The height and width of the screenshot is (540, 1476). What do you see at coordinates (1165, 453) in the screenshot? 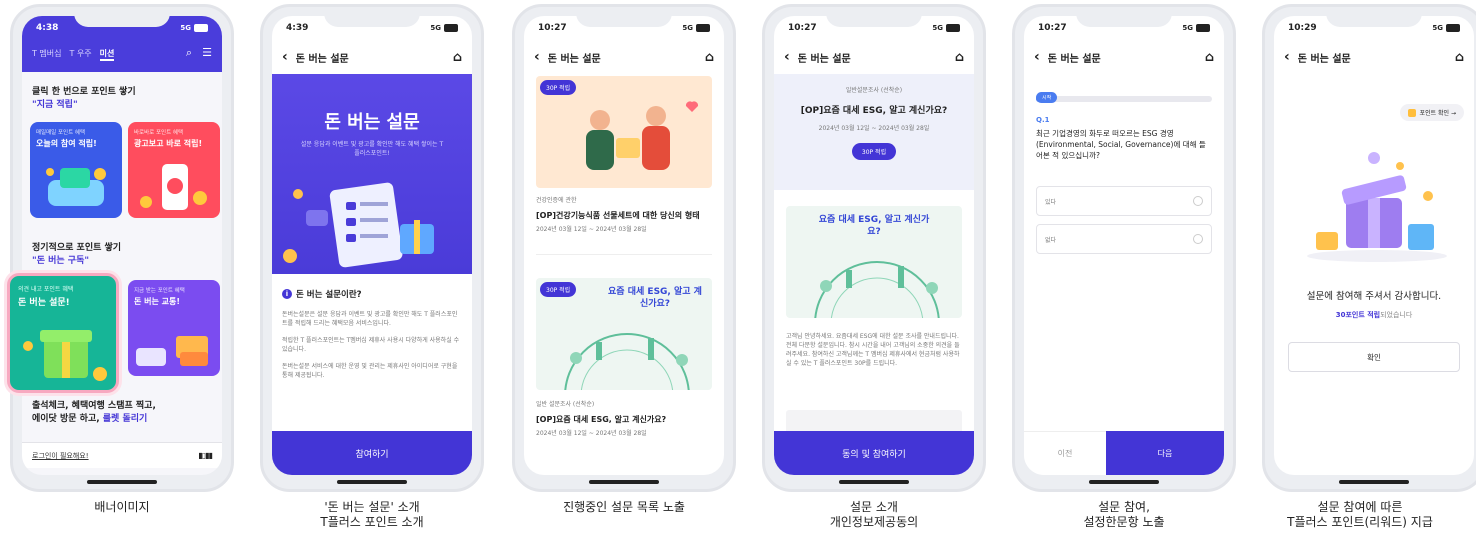
I see `next-button: 다음` at bounding box center [1165, 453].